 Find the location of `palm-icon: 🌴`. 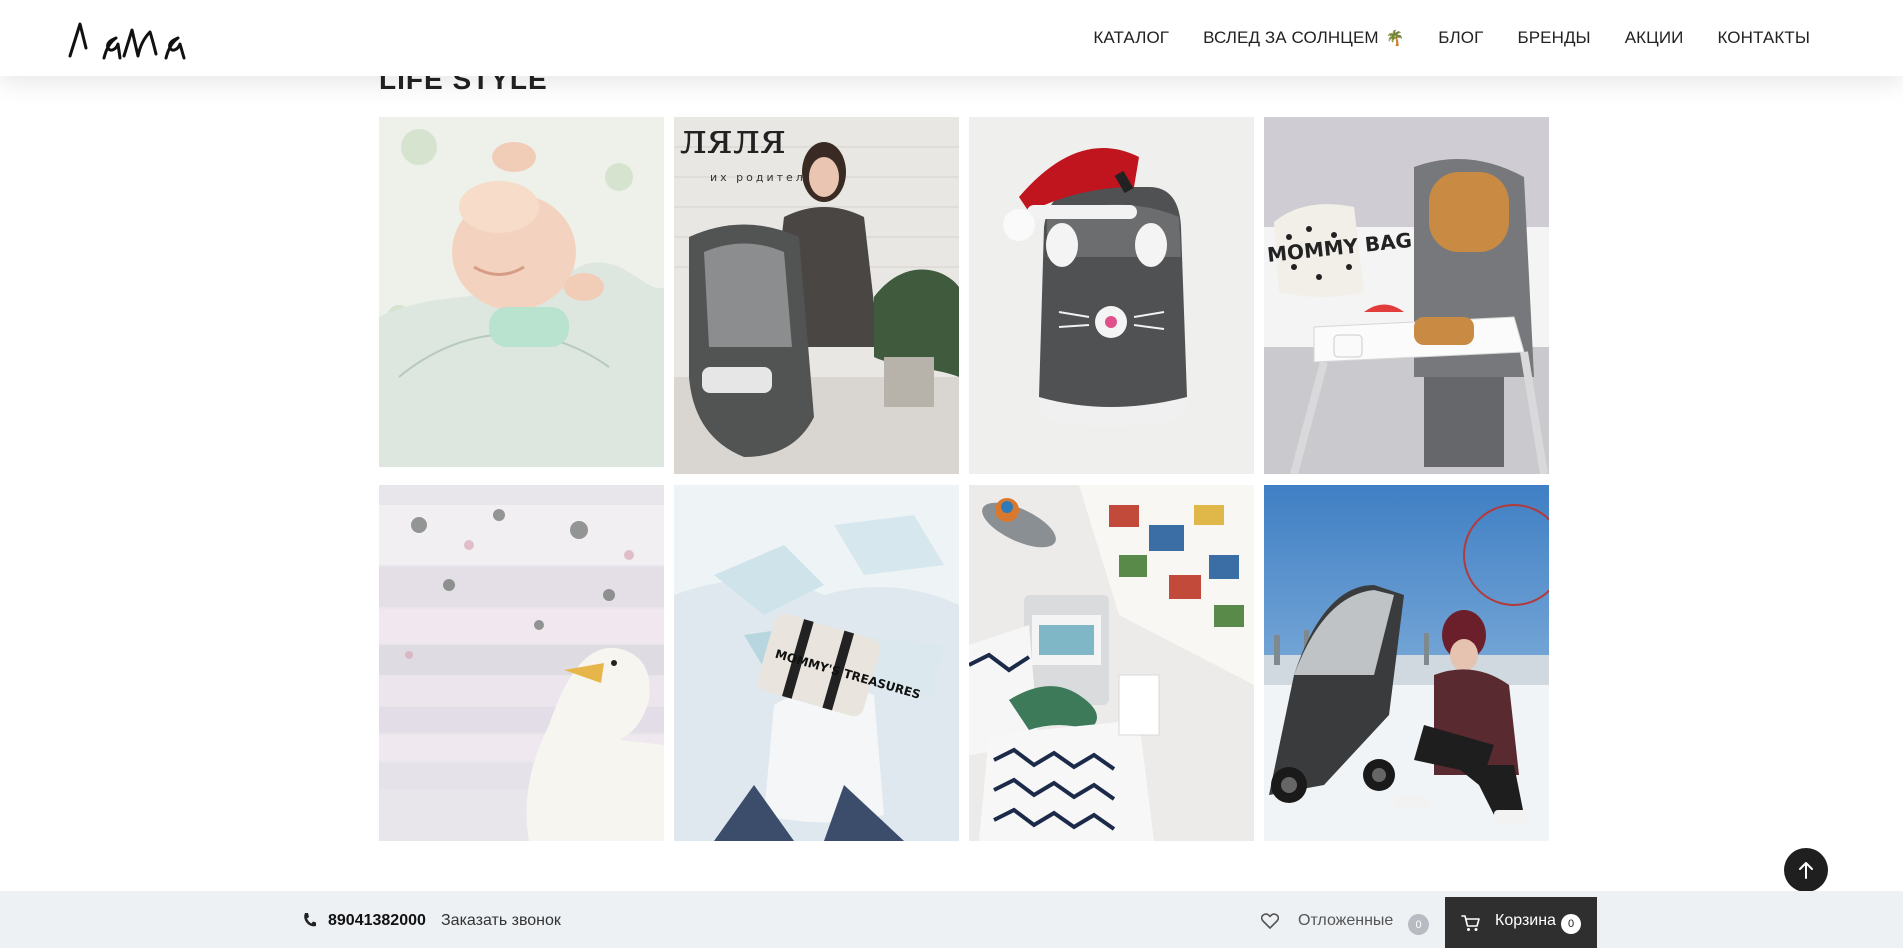

palm-icon: 🌴 is located at coordinates (1395, 38).